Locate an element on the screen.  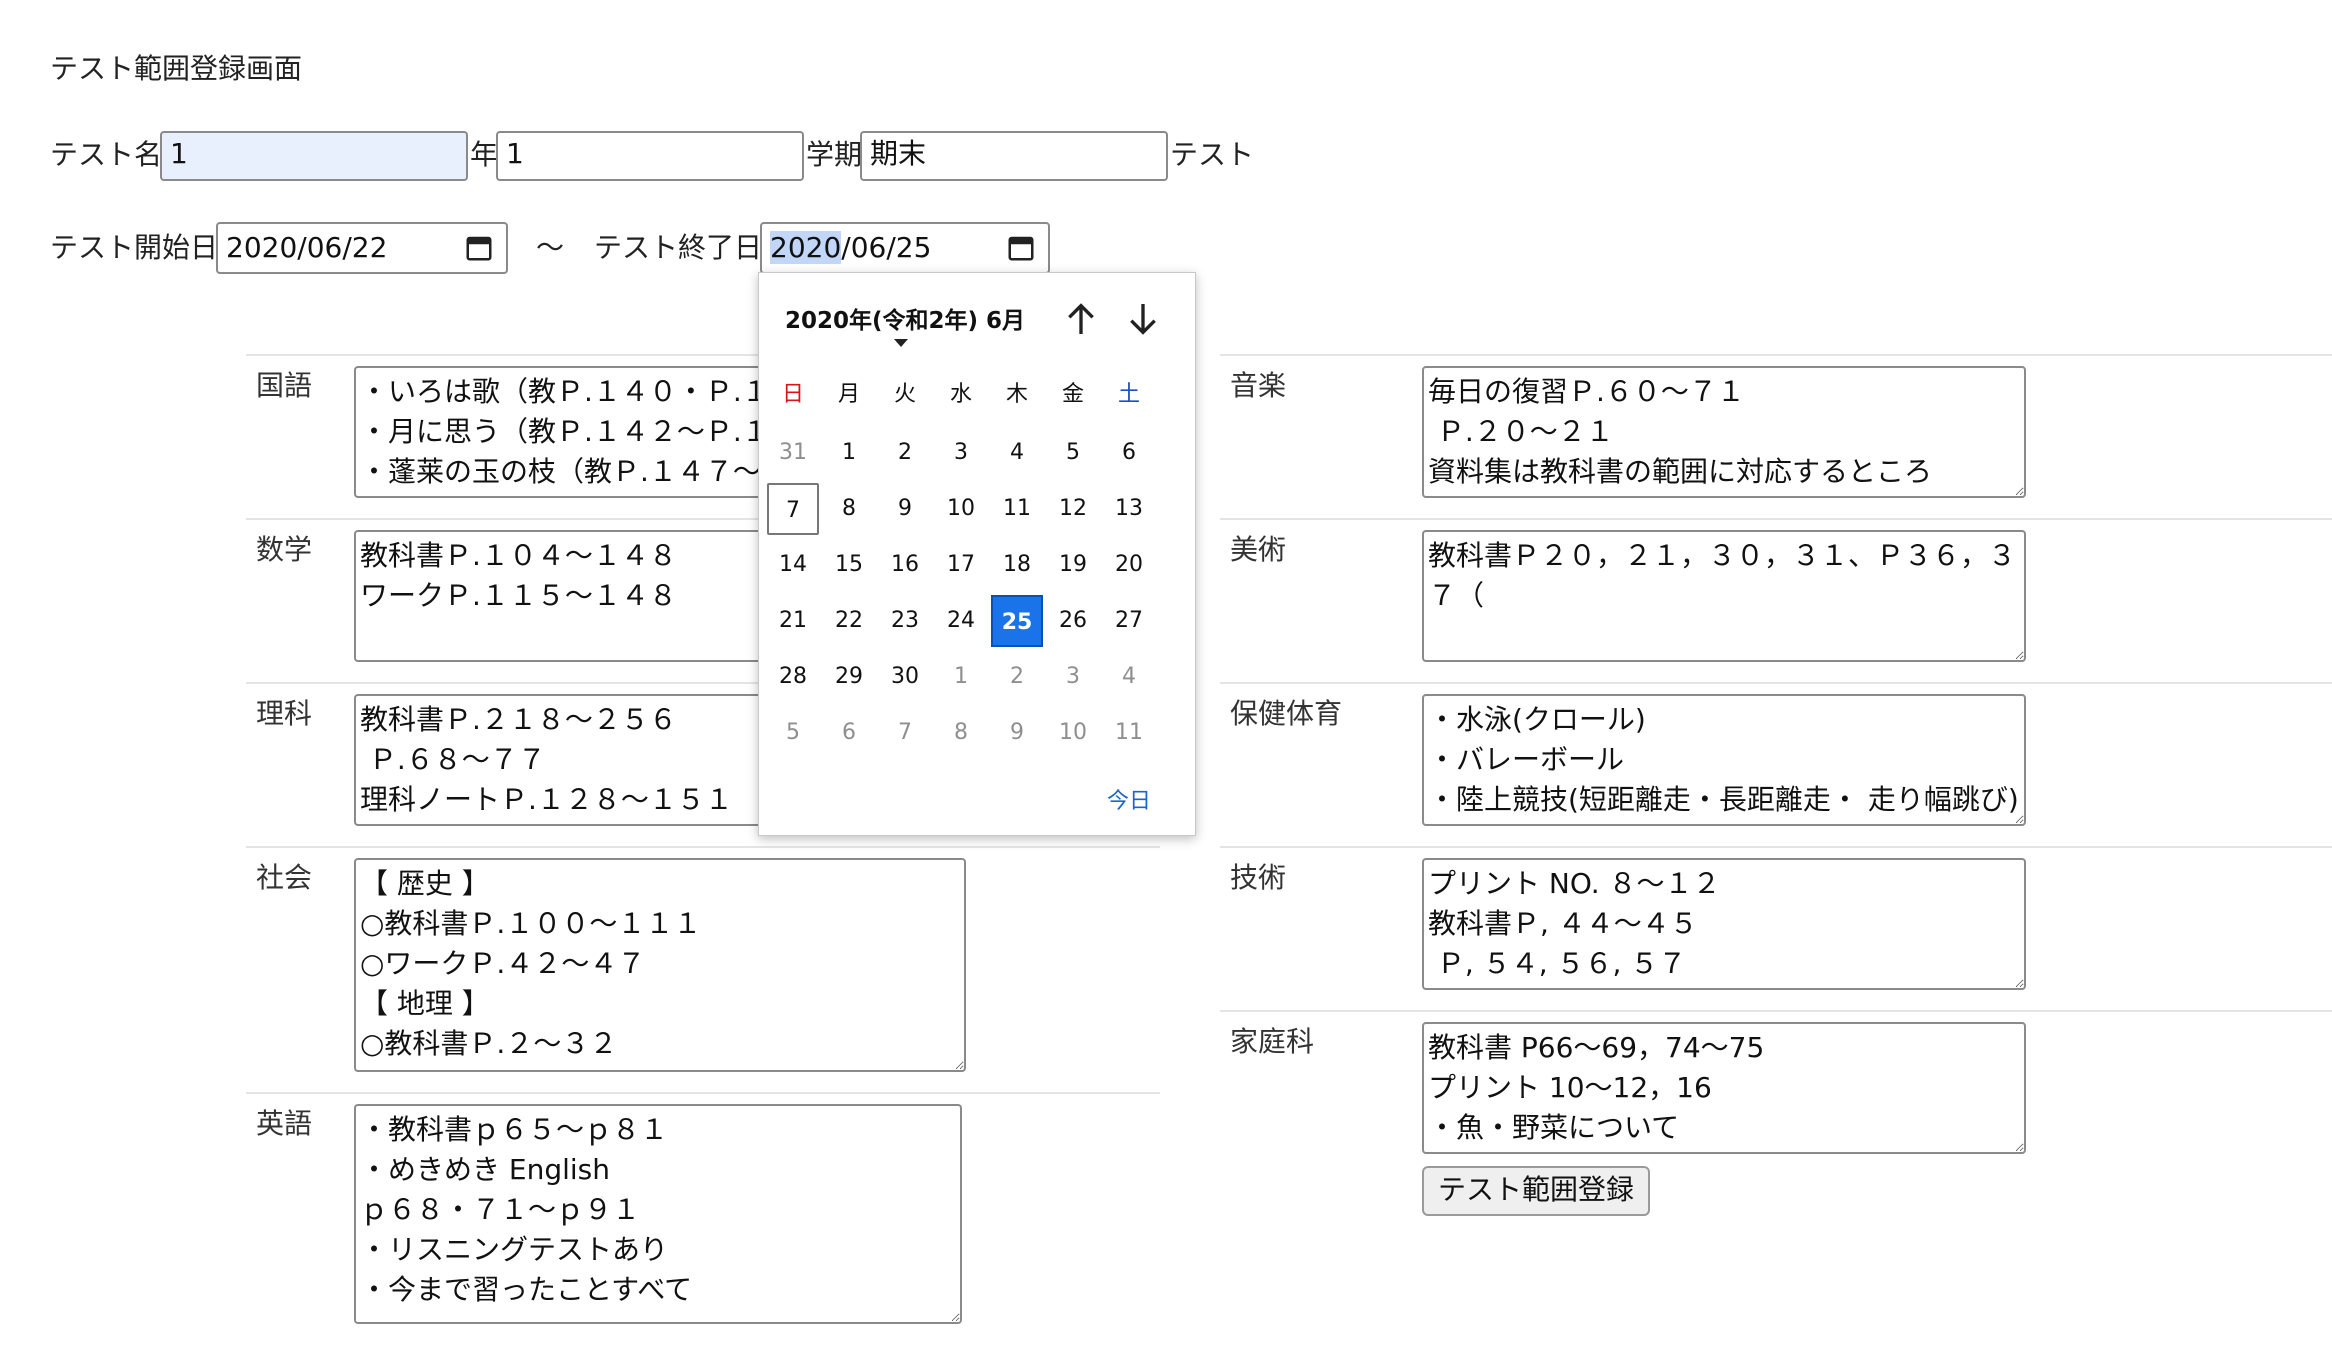
subject-label-eigo: 英語 is located at coordinates (284, 1123).